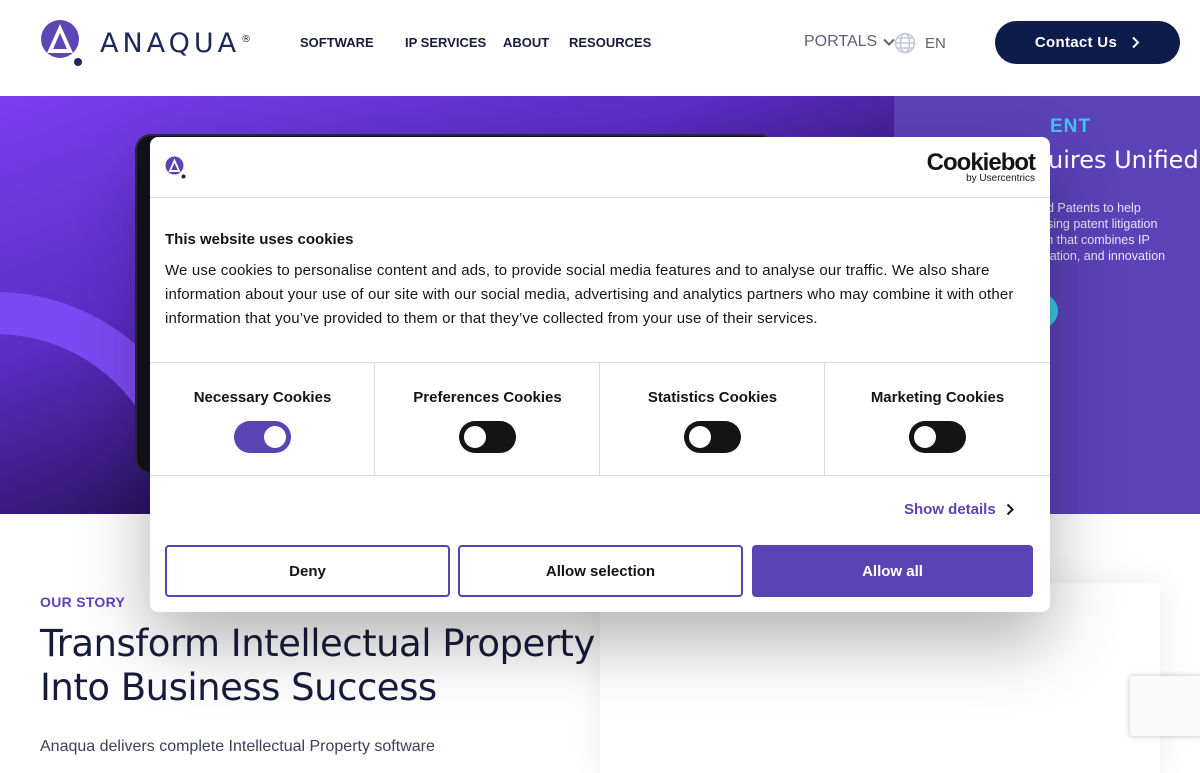 The image size is (1200, 773). I want to click on chevron-right-icon, so click(1010, 509).